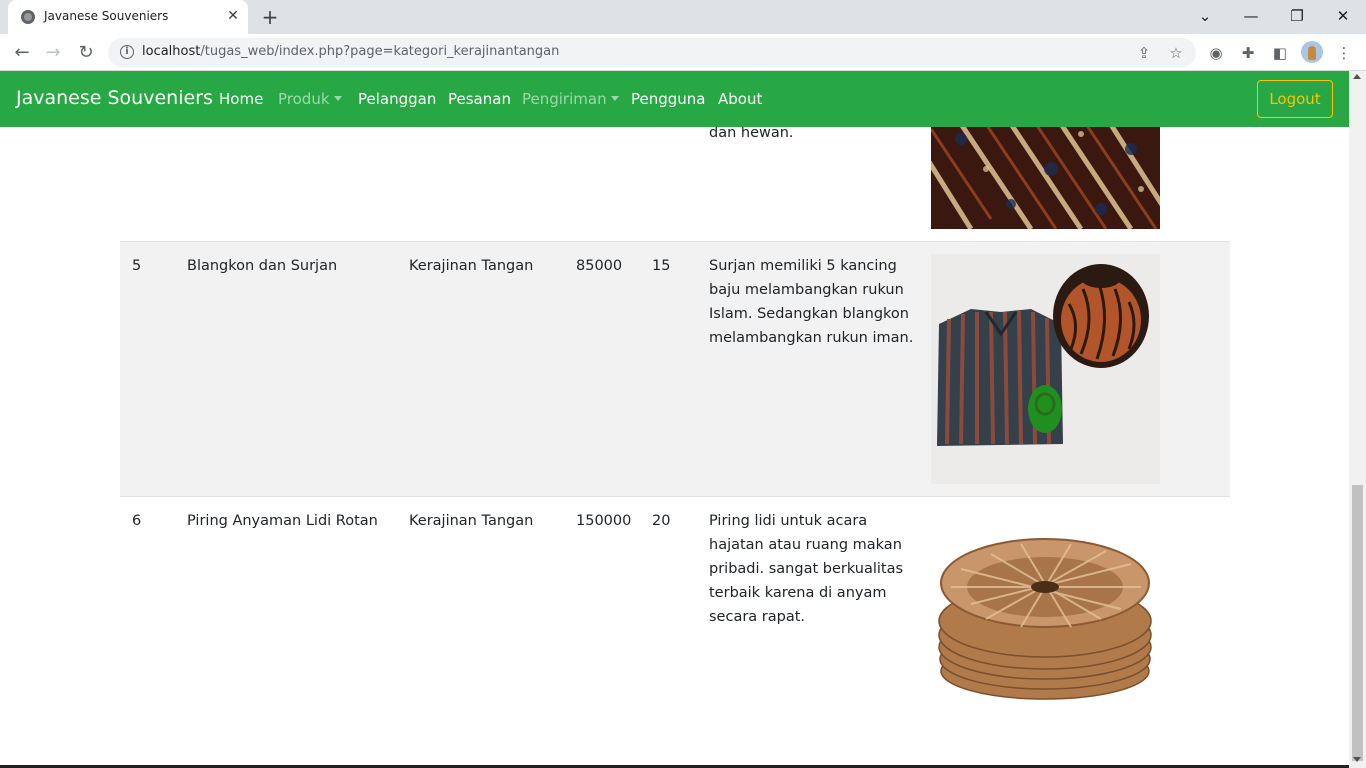 The width and height of the screenshot is (1366, 768). I want to click on extensions-puzzle-icon: ✚, so click(1248, 53).